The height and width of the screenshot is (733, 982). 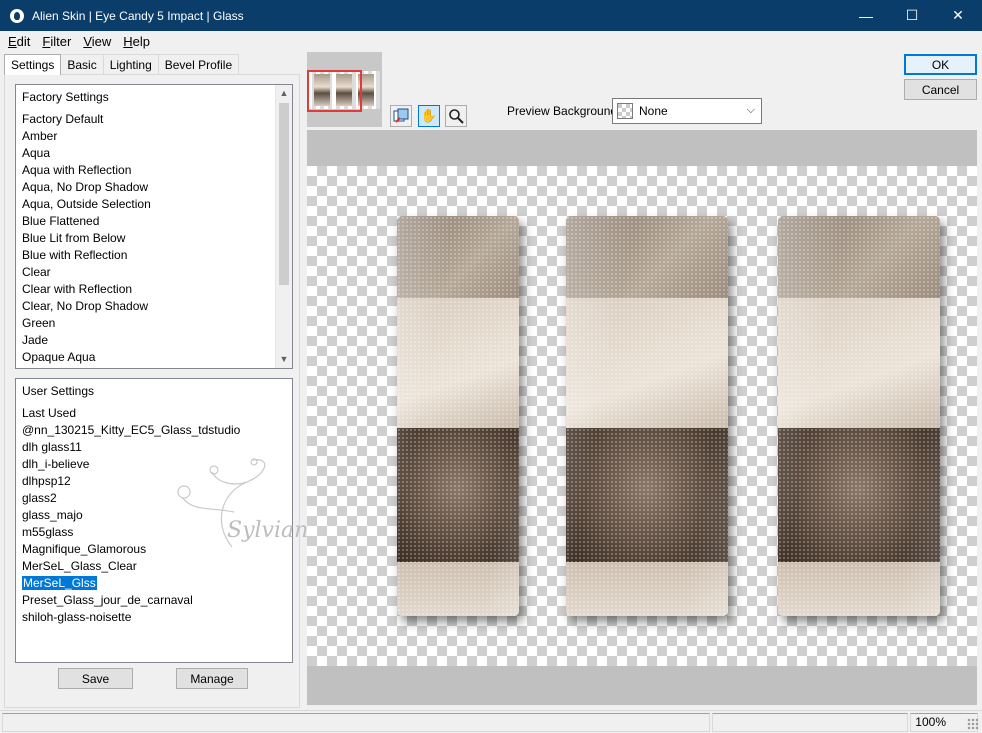 What do you see at coordinates (65, 97) in the screenshot?
I see `factory-settings-header: Factory Settings` at bounding box center [65, 97].